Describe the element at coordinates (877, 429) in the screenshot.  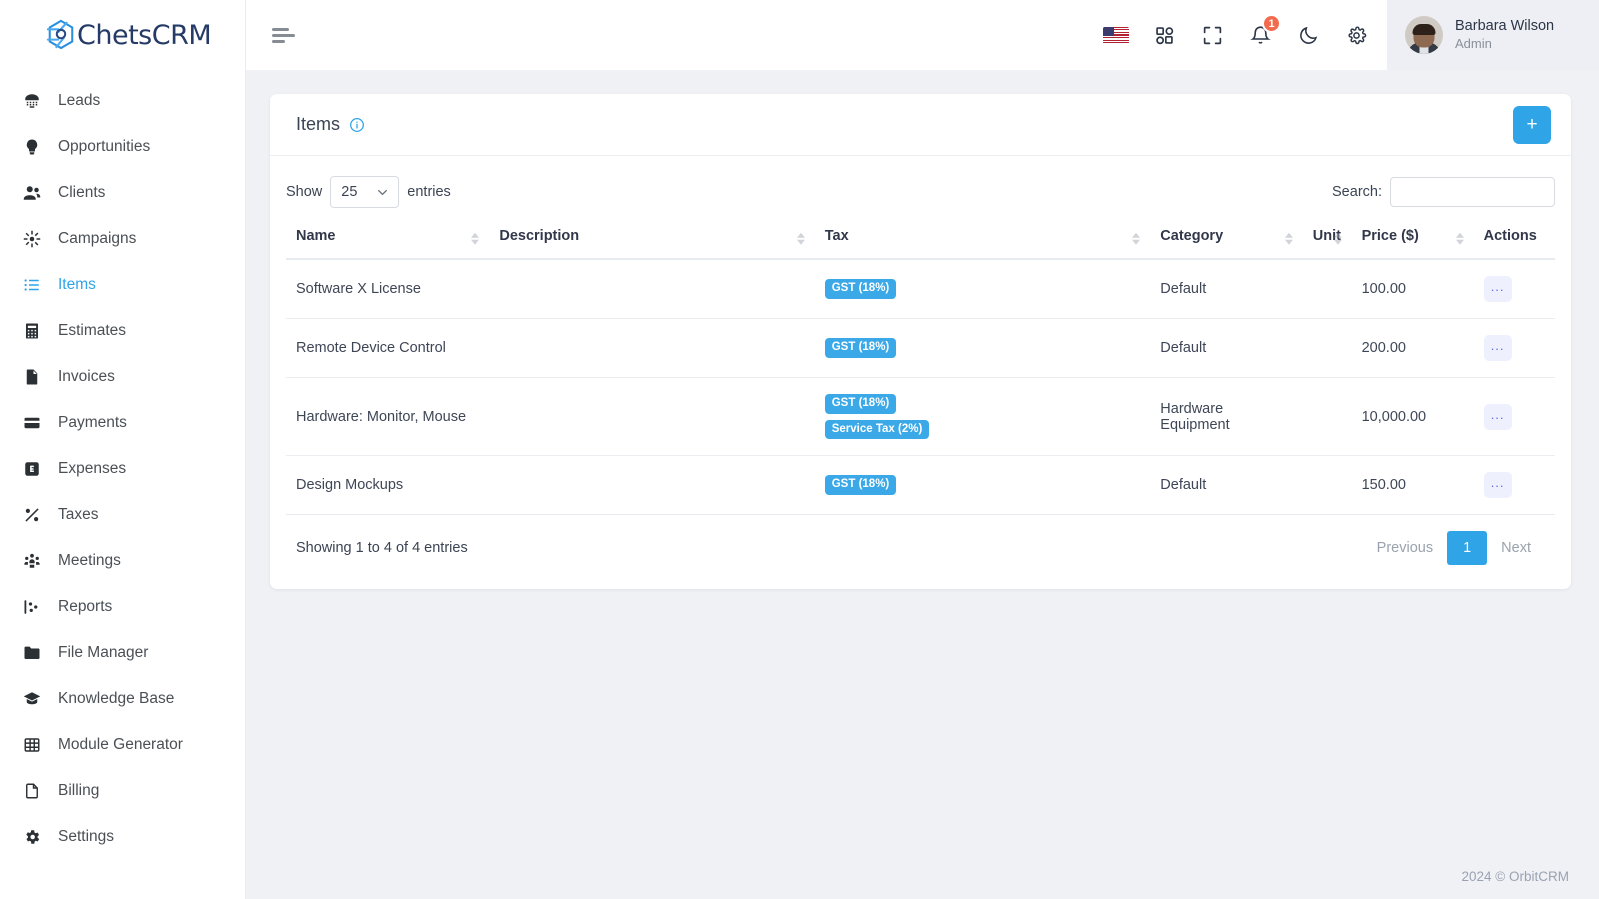
I see `tax-badge: Service Tax (2%)` at that location.